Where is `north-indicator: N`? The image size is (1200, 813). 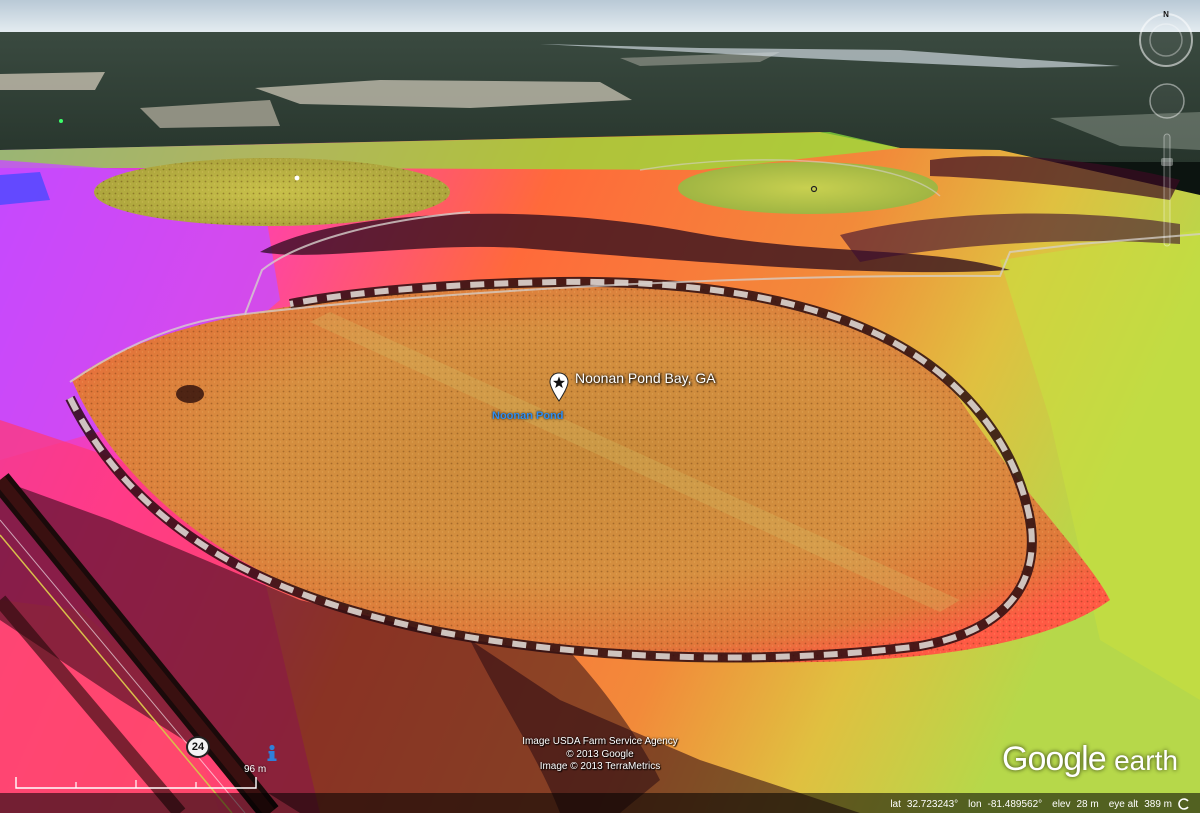 north-indicator: N is located at coordinates (1166, 14).